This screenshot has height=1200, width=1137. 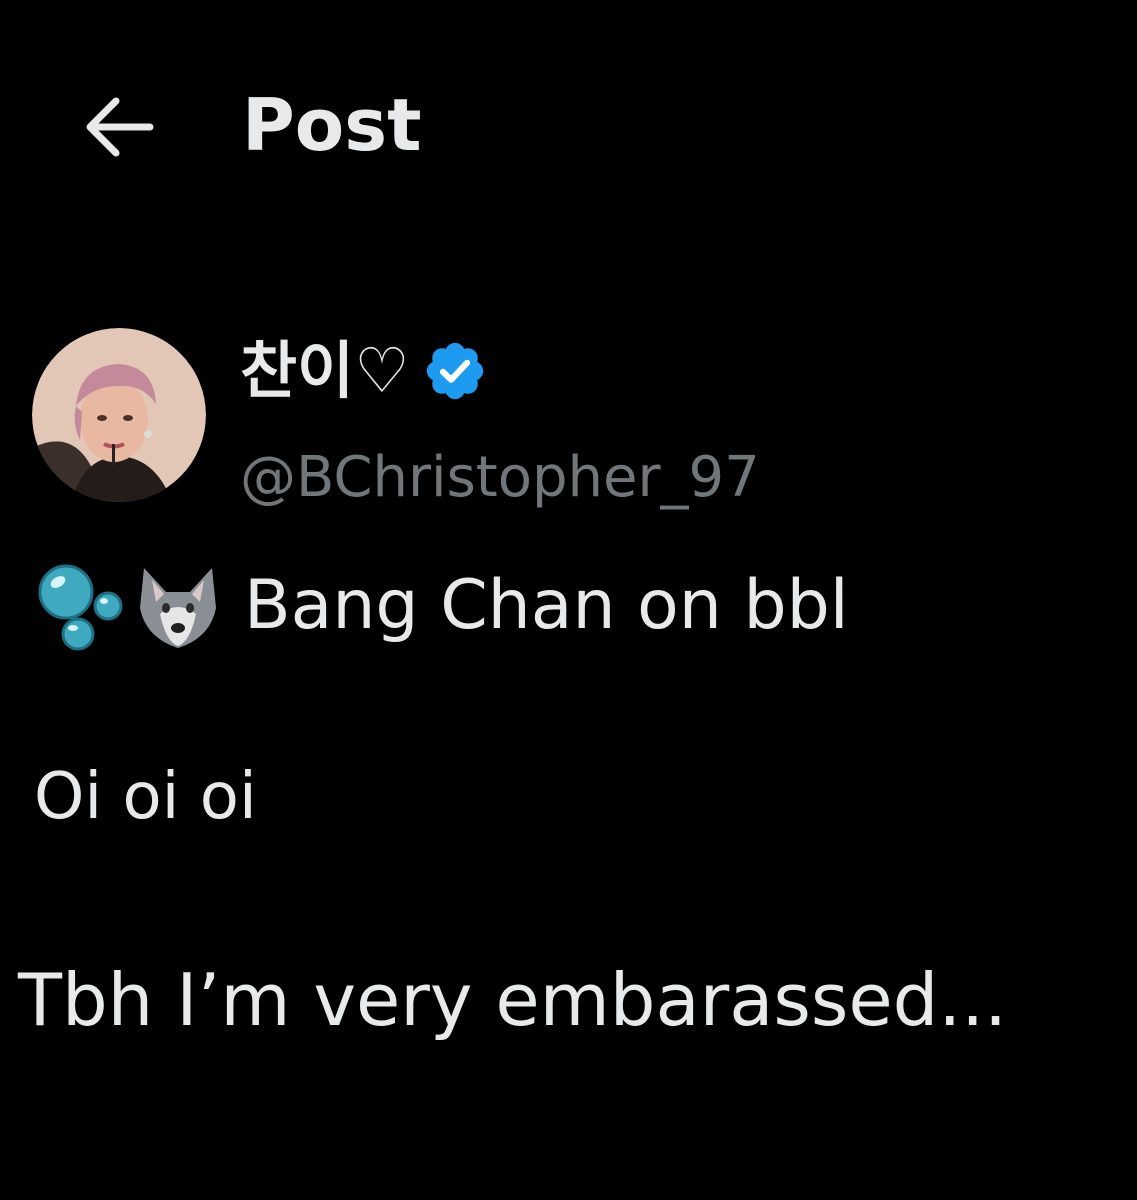 What do you see at coordinates (80, 607) in the screenshot?
I see `bubbles-icon` at bounding box center [80, 607].